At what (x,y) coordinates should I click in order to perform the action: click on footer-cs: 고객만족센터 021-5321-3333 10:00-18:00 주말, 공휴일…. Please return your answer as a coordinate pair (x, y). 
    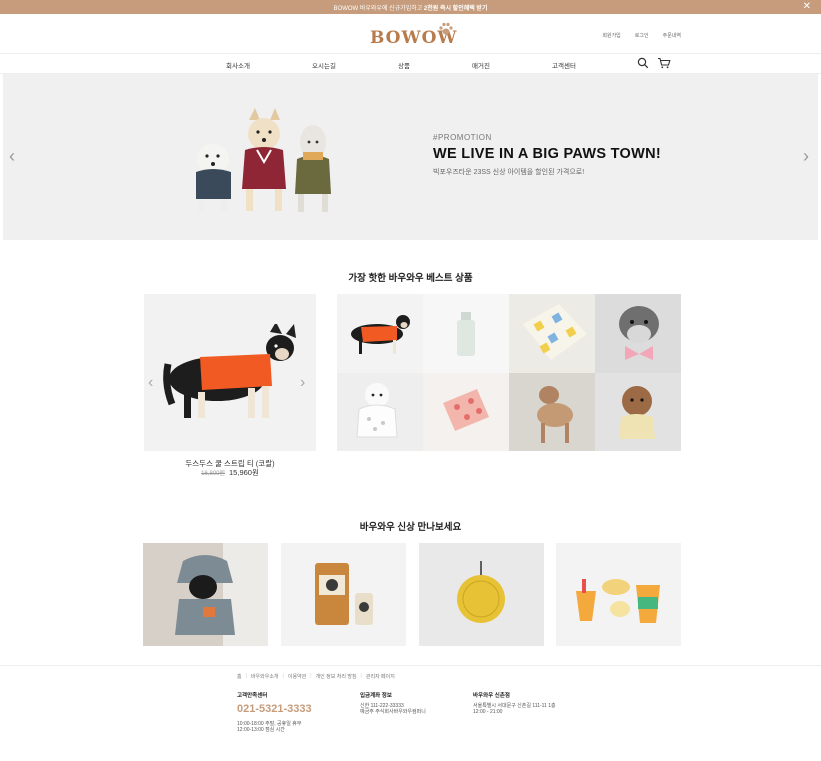
    Looking at the image, I should click on (274, 713).